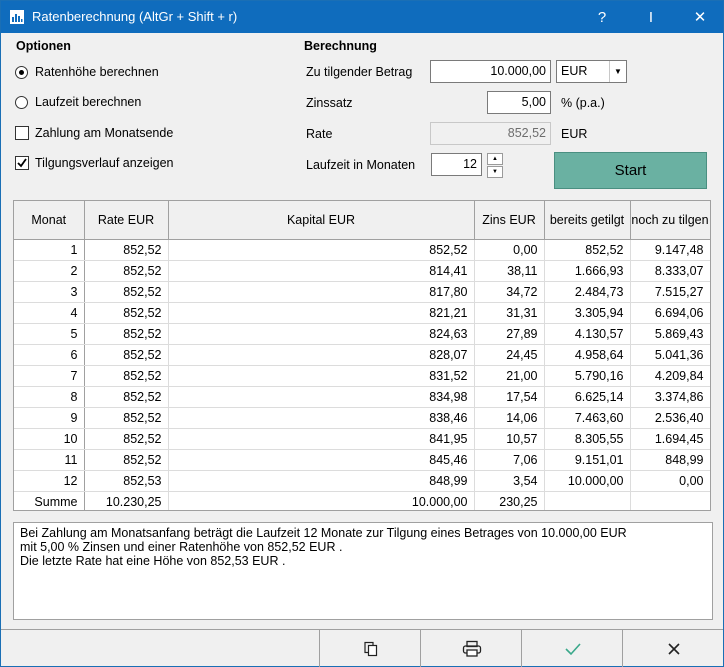 This screenshot has width=724, height=667. What do you see at coordinates (509, 220) in the screenshot?
I see `col-header-interest: Zins EUR` at bounding box center [509, 220].